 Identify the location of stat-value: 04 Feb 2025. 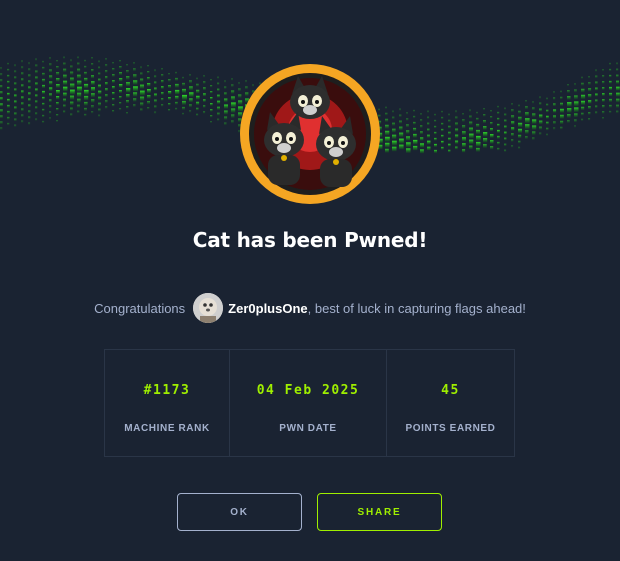
(308, 390).